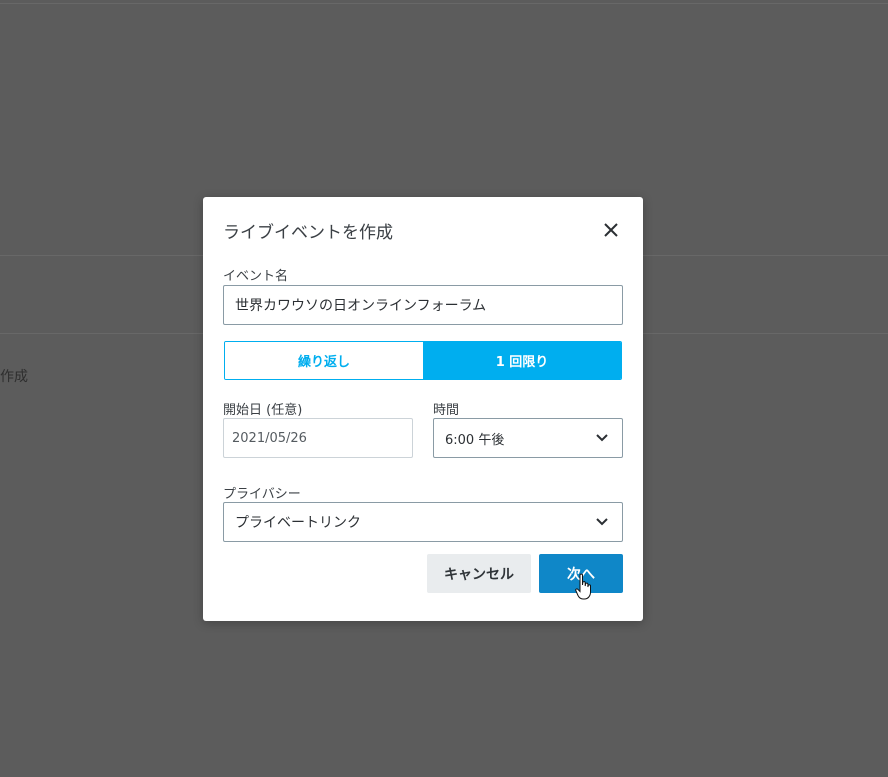 The image size is (888, 777). I want to click on recurrence-toggle: 繰り返し 1 回限り, so click(423, 360).